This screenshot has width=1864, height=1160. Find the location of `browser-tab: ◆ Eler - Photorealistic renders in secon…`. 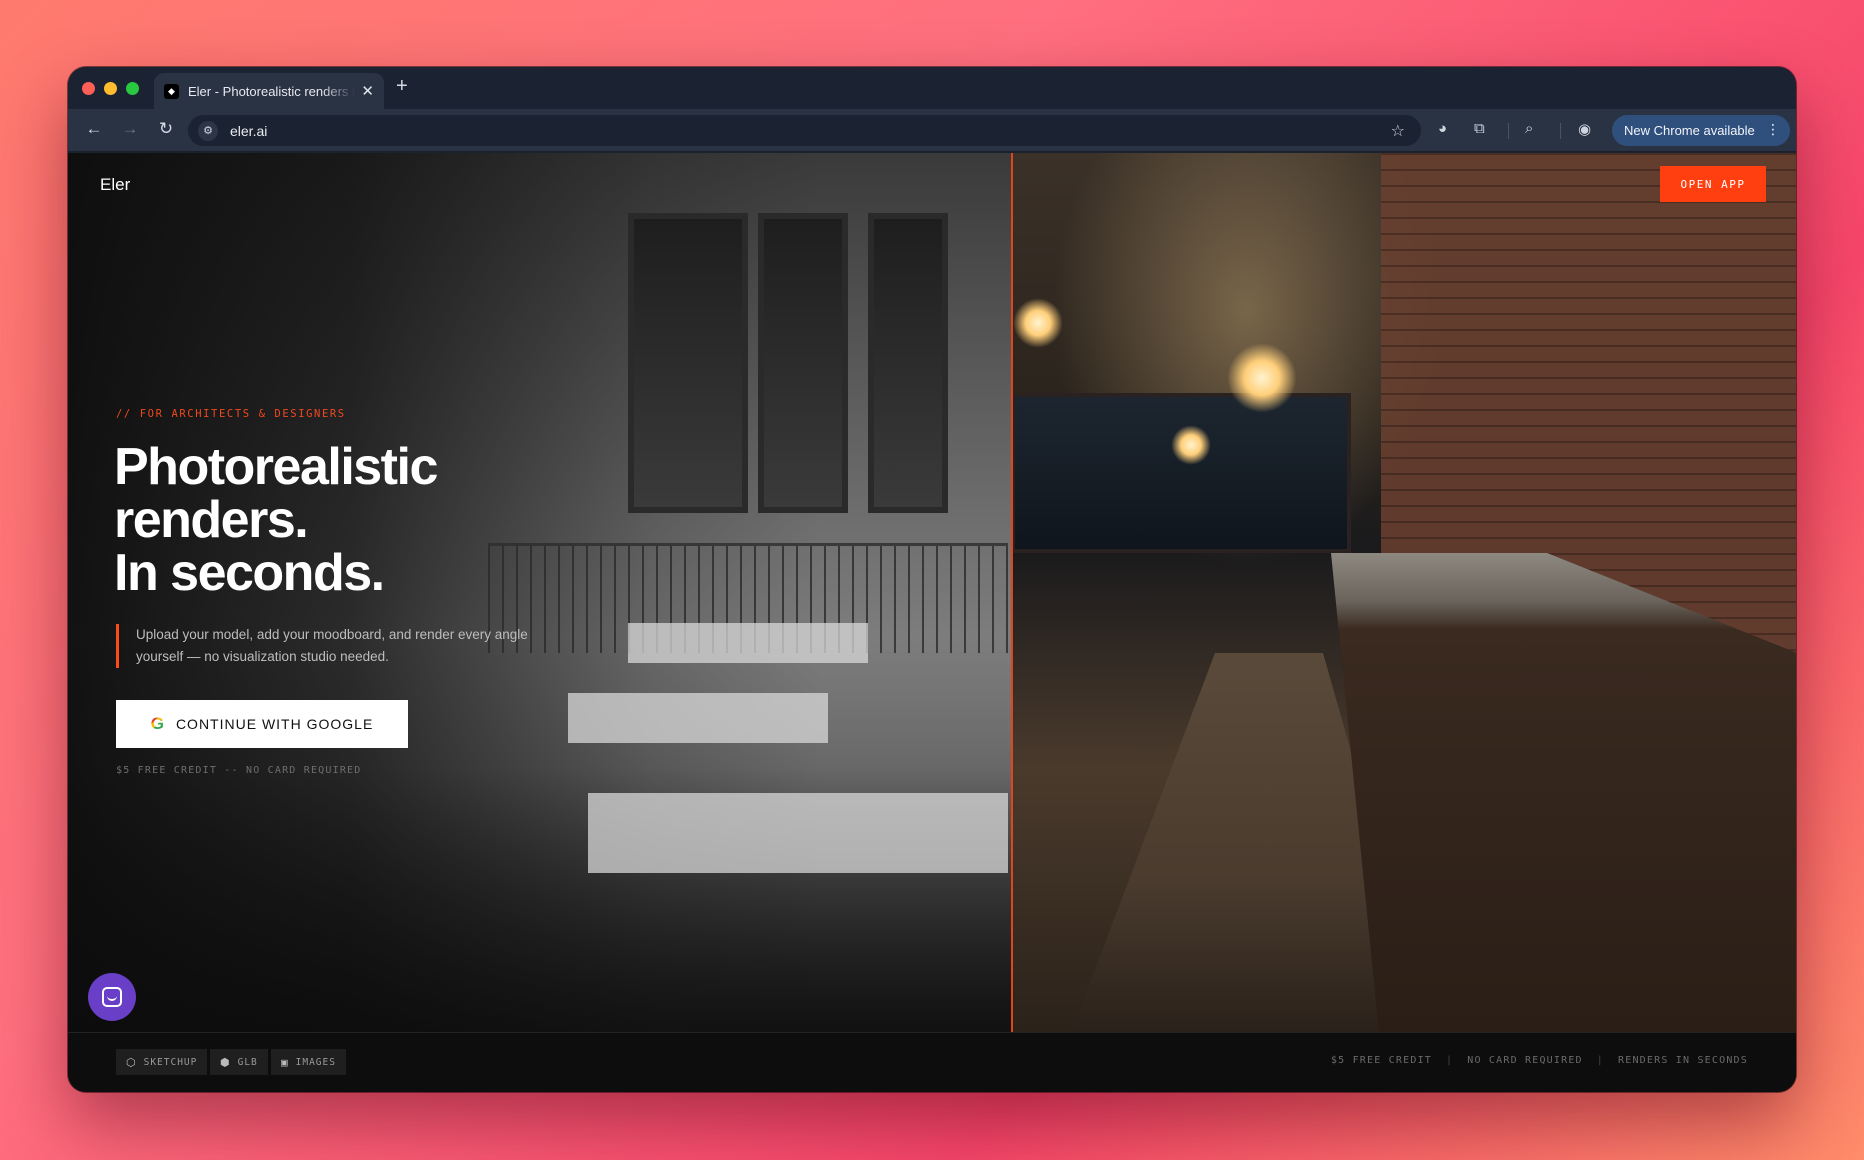

browser-tab: ◆ Eler - Photorealistic renders in secon… is located at coordinates (269, 91).